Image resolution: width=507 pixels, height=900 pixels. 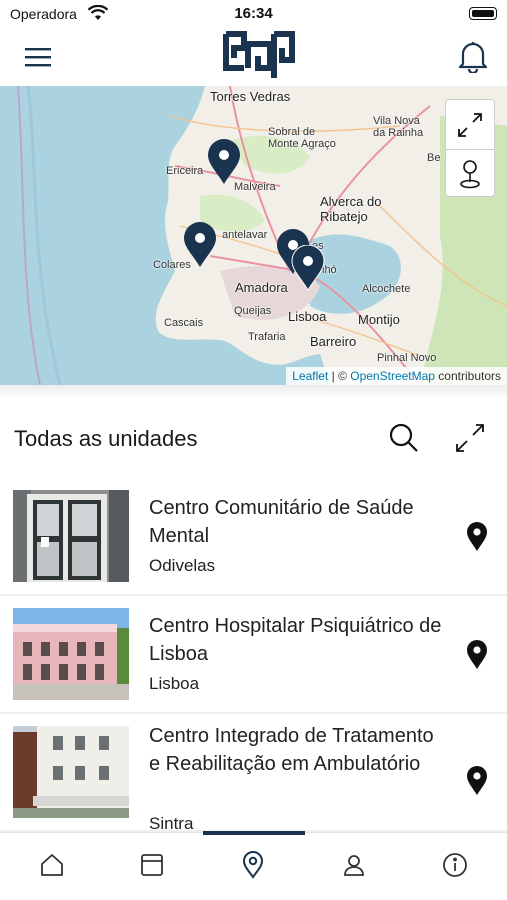 What do you see at coordinates (295, 640) in the screenshot?
I see `unit-name: Centro Hospitalar Psiquiátrico de Lisboa` at bounding box center [295, 640].